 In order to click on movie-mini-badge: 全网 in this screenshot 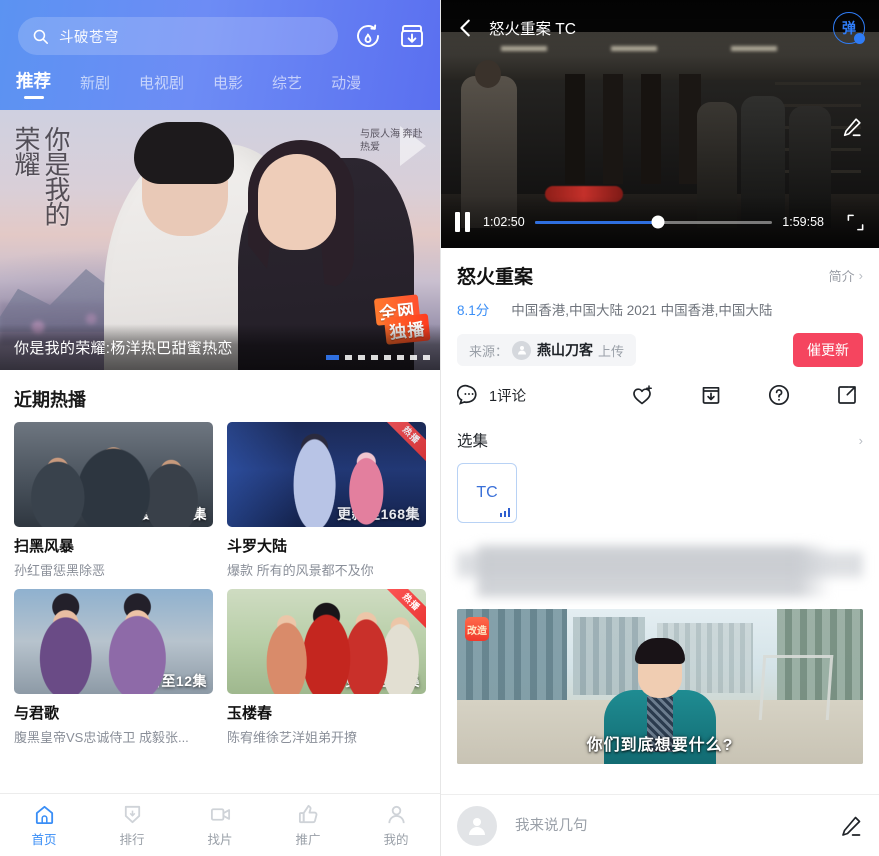, I will do `click(167, 501)`.